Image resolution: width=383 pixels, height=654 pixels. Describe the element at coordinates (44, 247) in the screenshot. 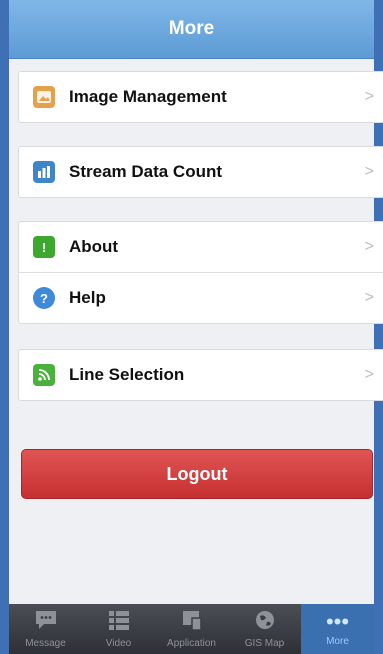

I see `exclamation-icon: !` at that location.